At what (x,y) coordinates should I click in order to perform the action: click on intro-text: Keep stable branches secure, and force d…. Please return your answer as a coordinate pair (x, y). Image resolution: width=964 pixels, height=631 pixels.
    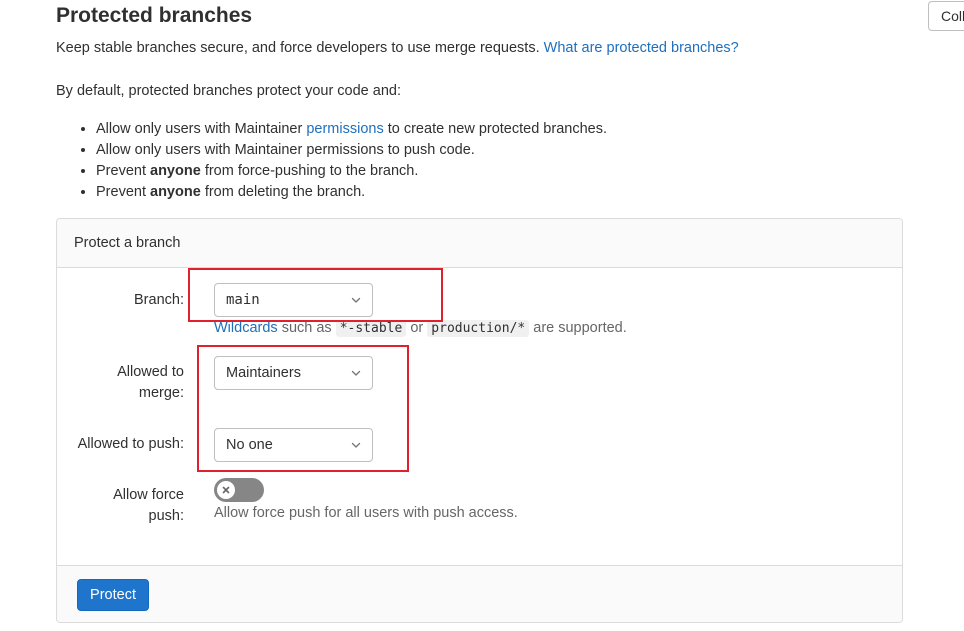
    Looking at the image, I should click on (397, 48).